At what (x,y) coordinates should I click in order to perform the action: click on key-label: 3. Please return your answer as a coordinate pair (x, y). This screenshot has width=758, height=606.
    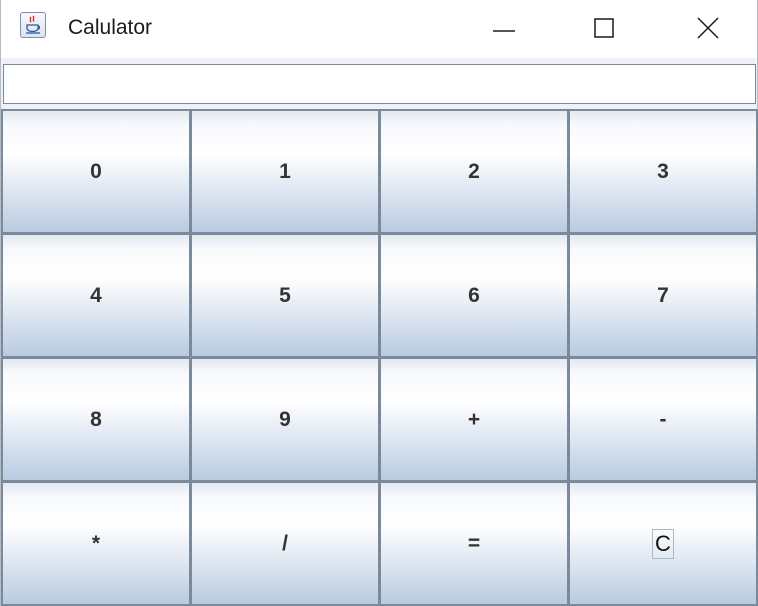
    Looking at the image, I should click on (663, 171).